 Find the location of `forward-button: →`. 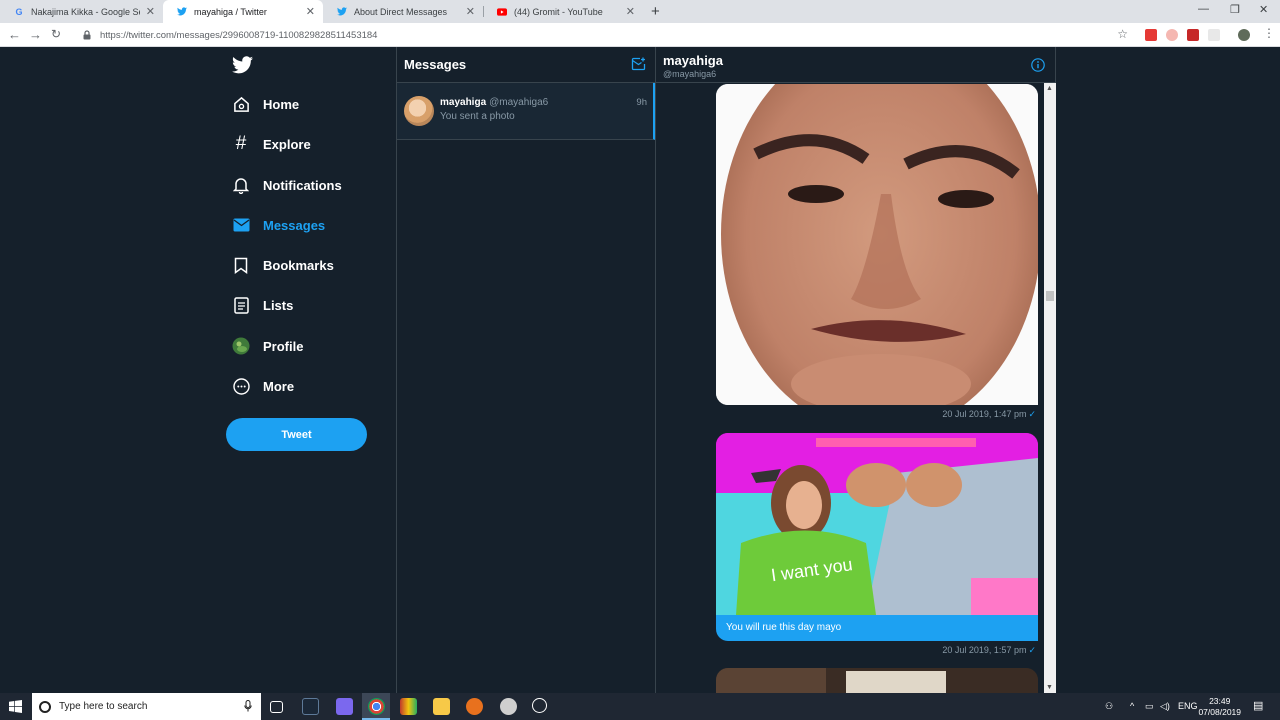

forward-button: → is located at coordinates (35, 34).